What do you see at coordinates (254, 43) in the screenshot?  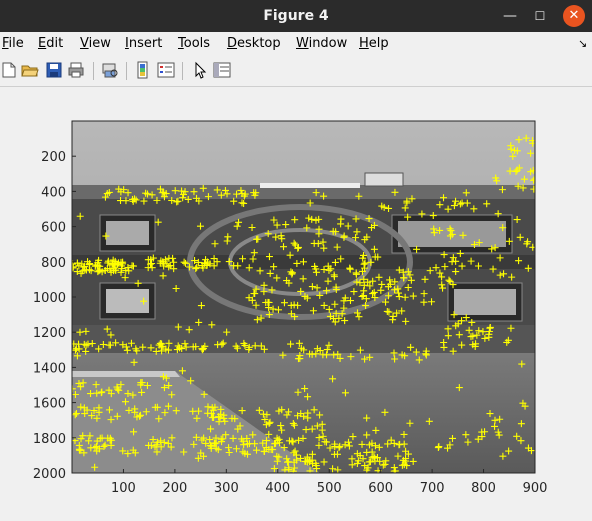 I see `menu-desktop: Desktop` at bounding box center [254, 43].